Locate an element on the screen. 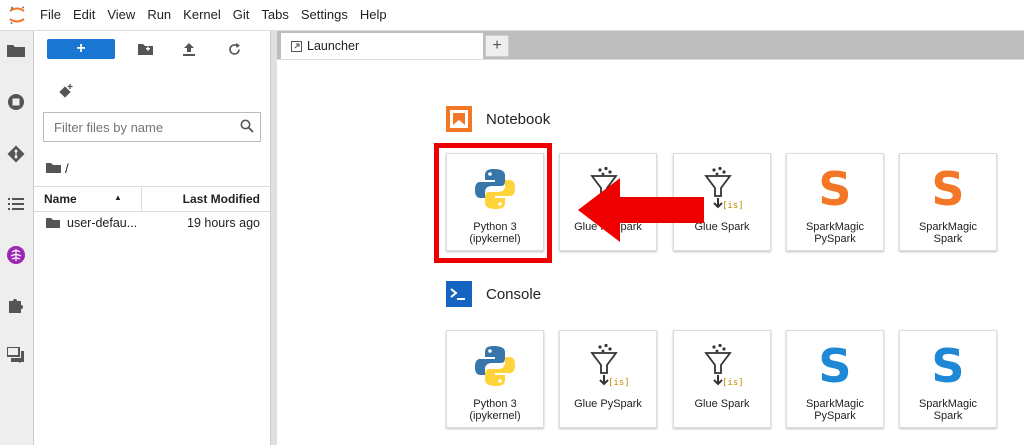 Image resolution: width=1024 pixels, height=446 pixels. card-label: Glue PySpark is located at coordinates (608, 404).